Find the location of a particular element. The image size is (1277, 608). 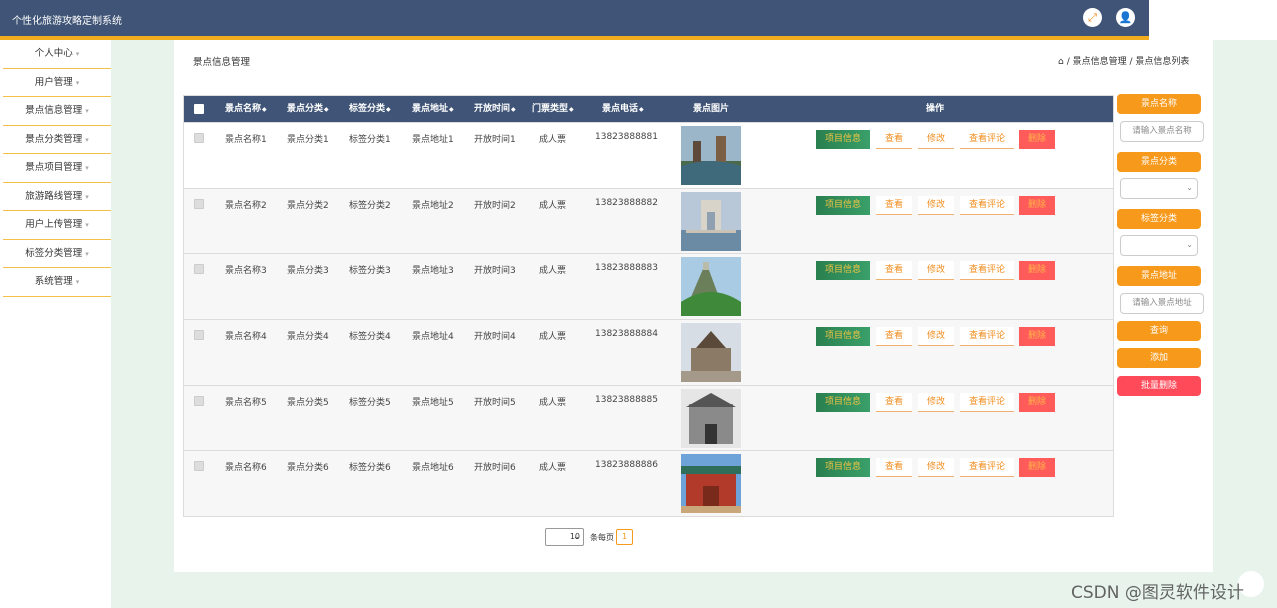

sidebar-item: 系统管理 ▾ is located at coordinates (57, 282).